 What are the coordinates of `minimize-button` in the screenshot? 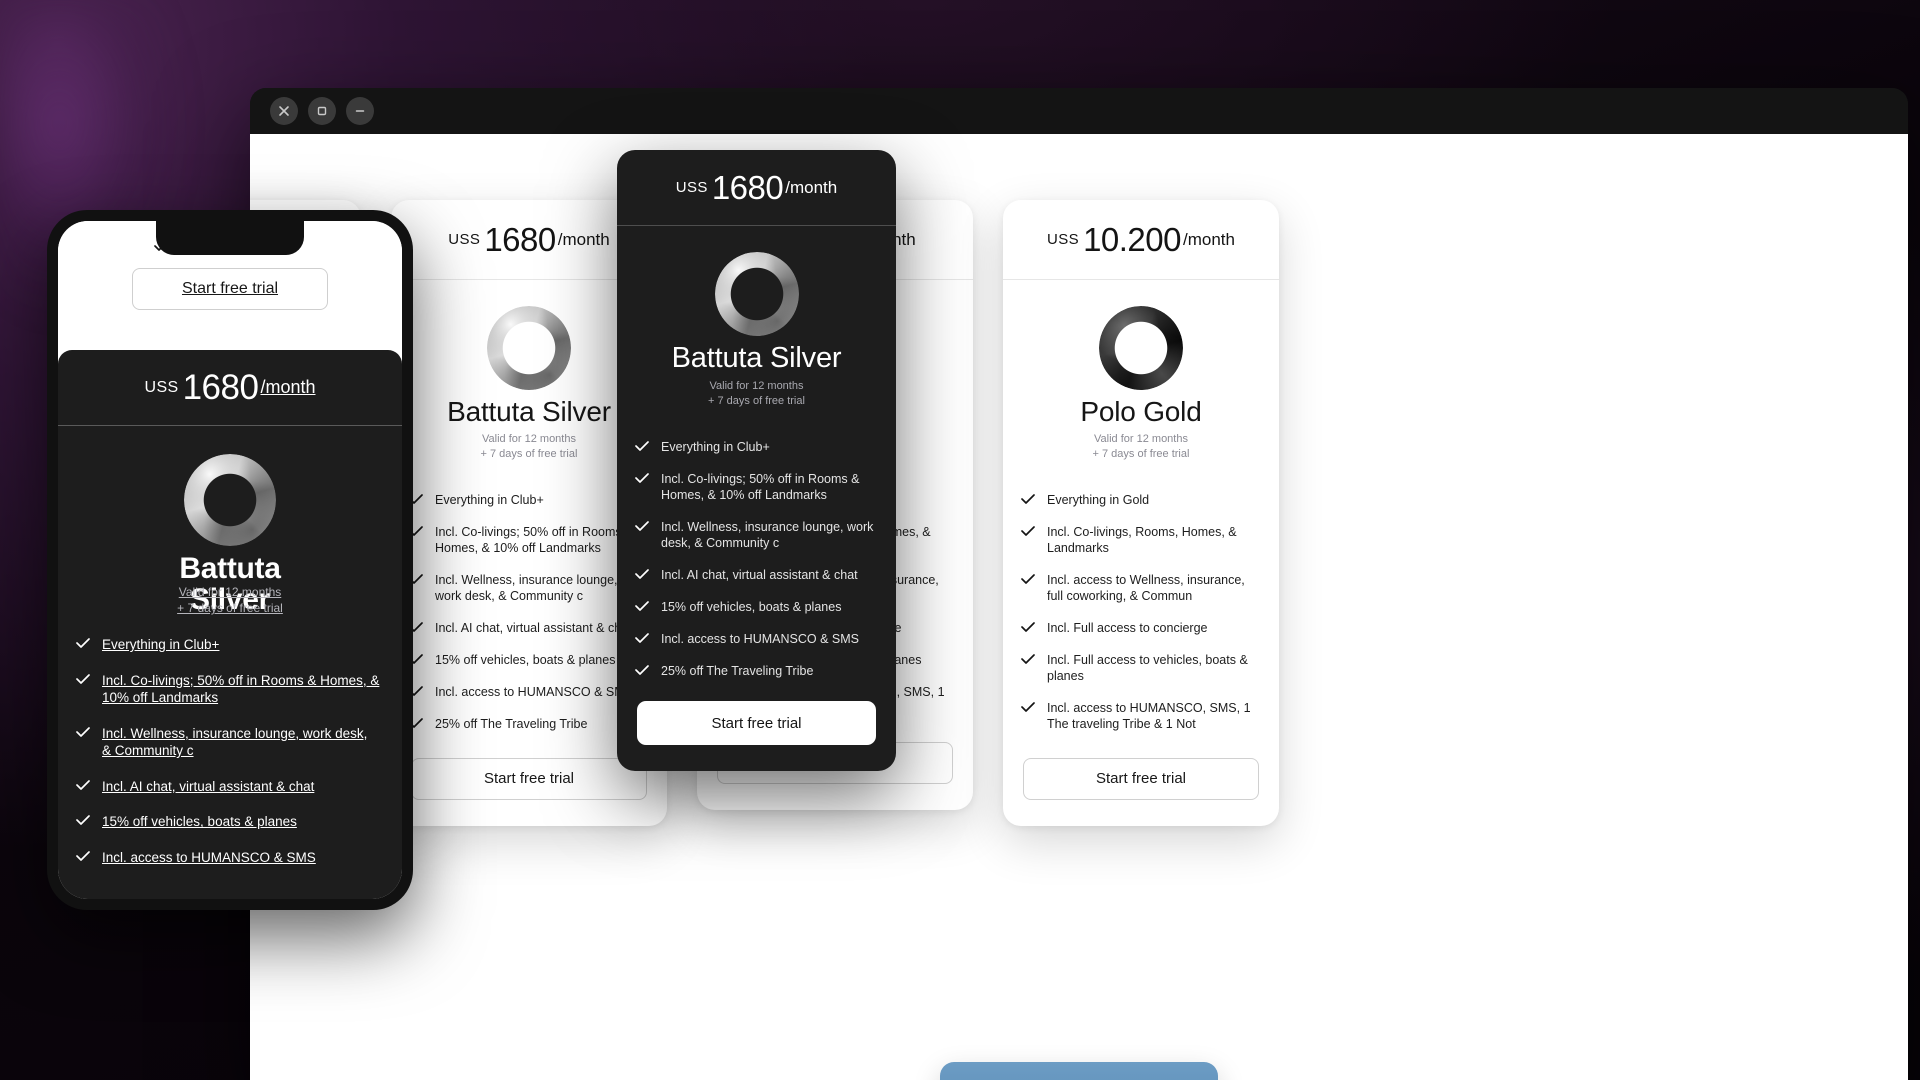 It's located at (360, 111).